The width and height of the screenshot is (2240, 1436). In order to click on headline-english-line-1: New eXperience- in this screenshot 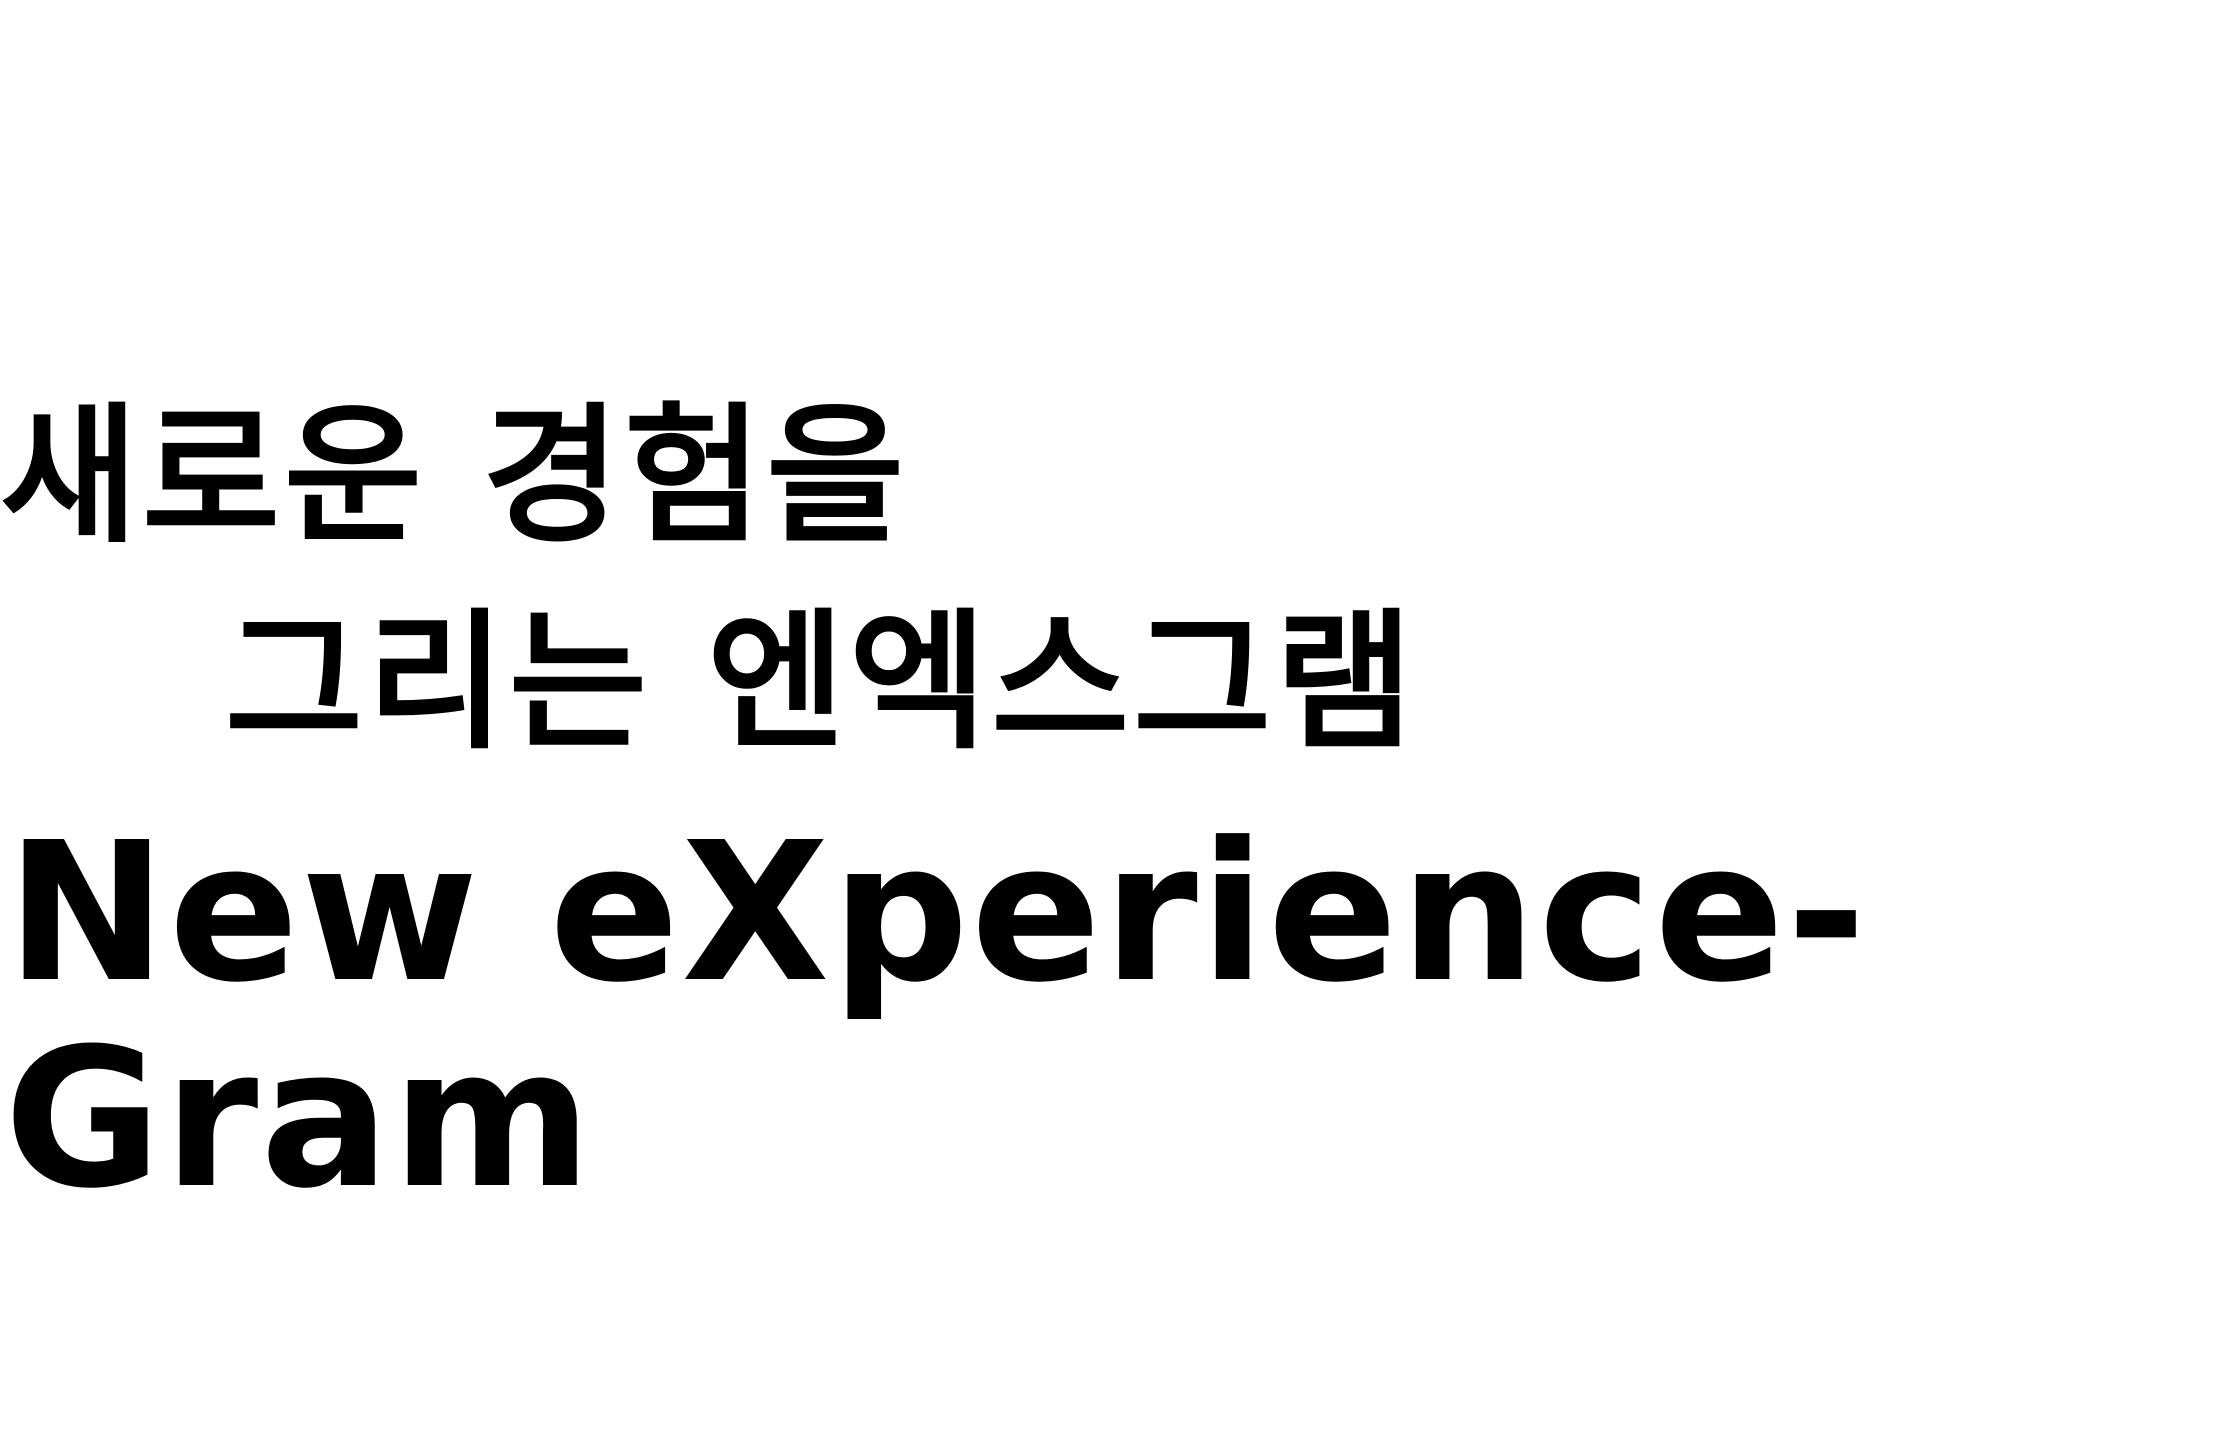, I will do `click(937, 913)`.